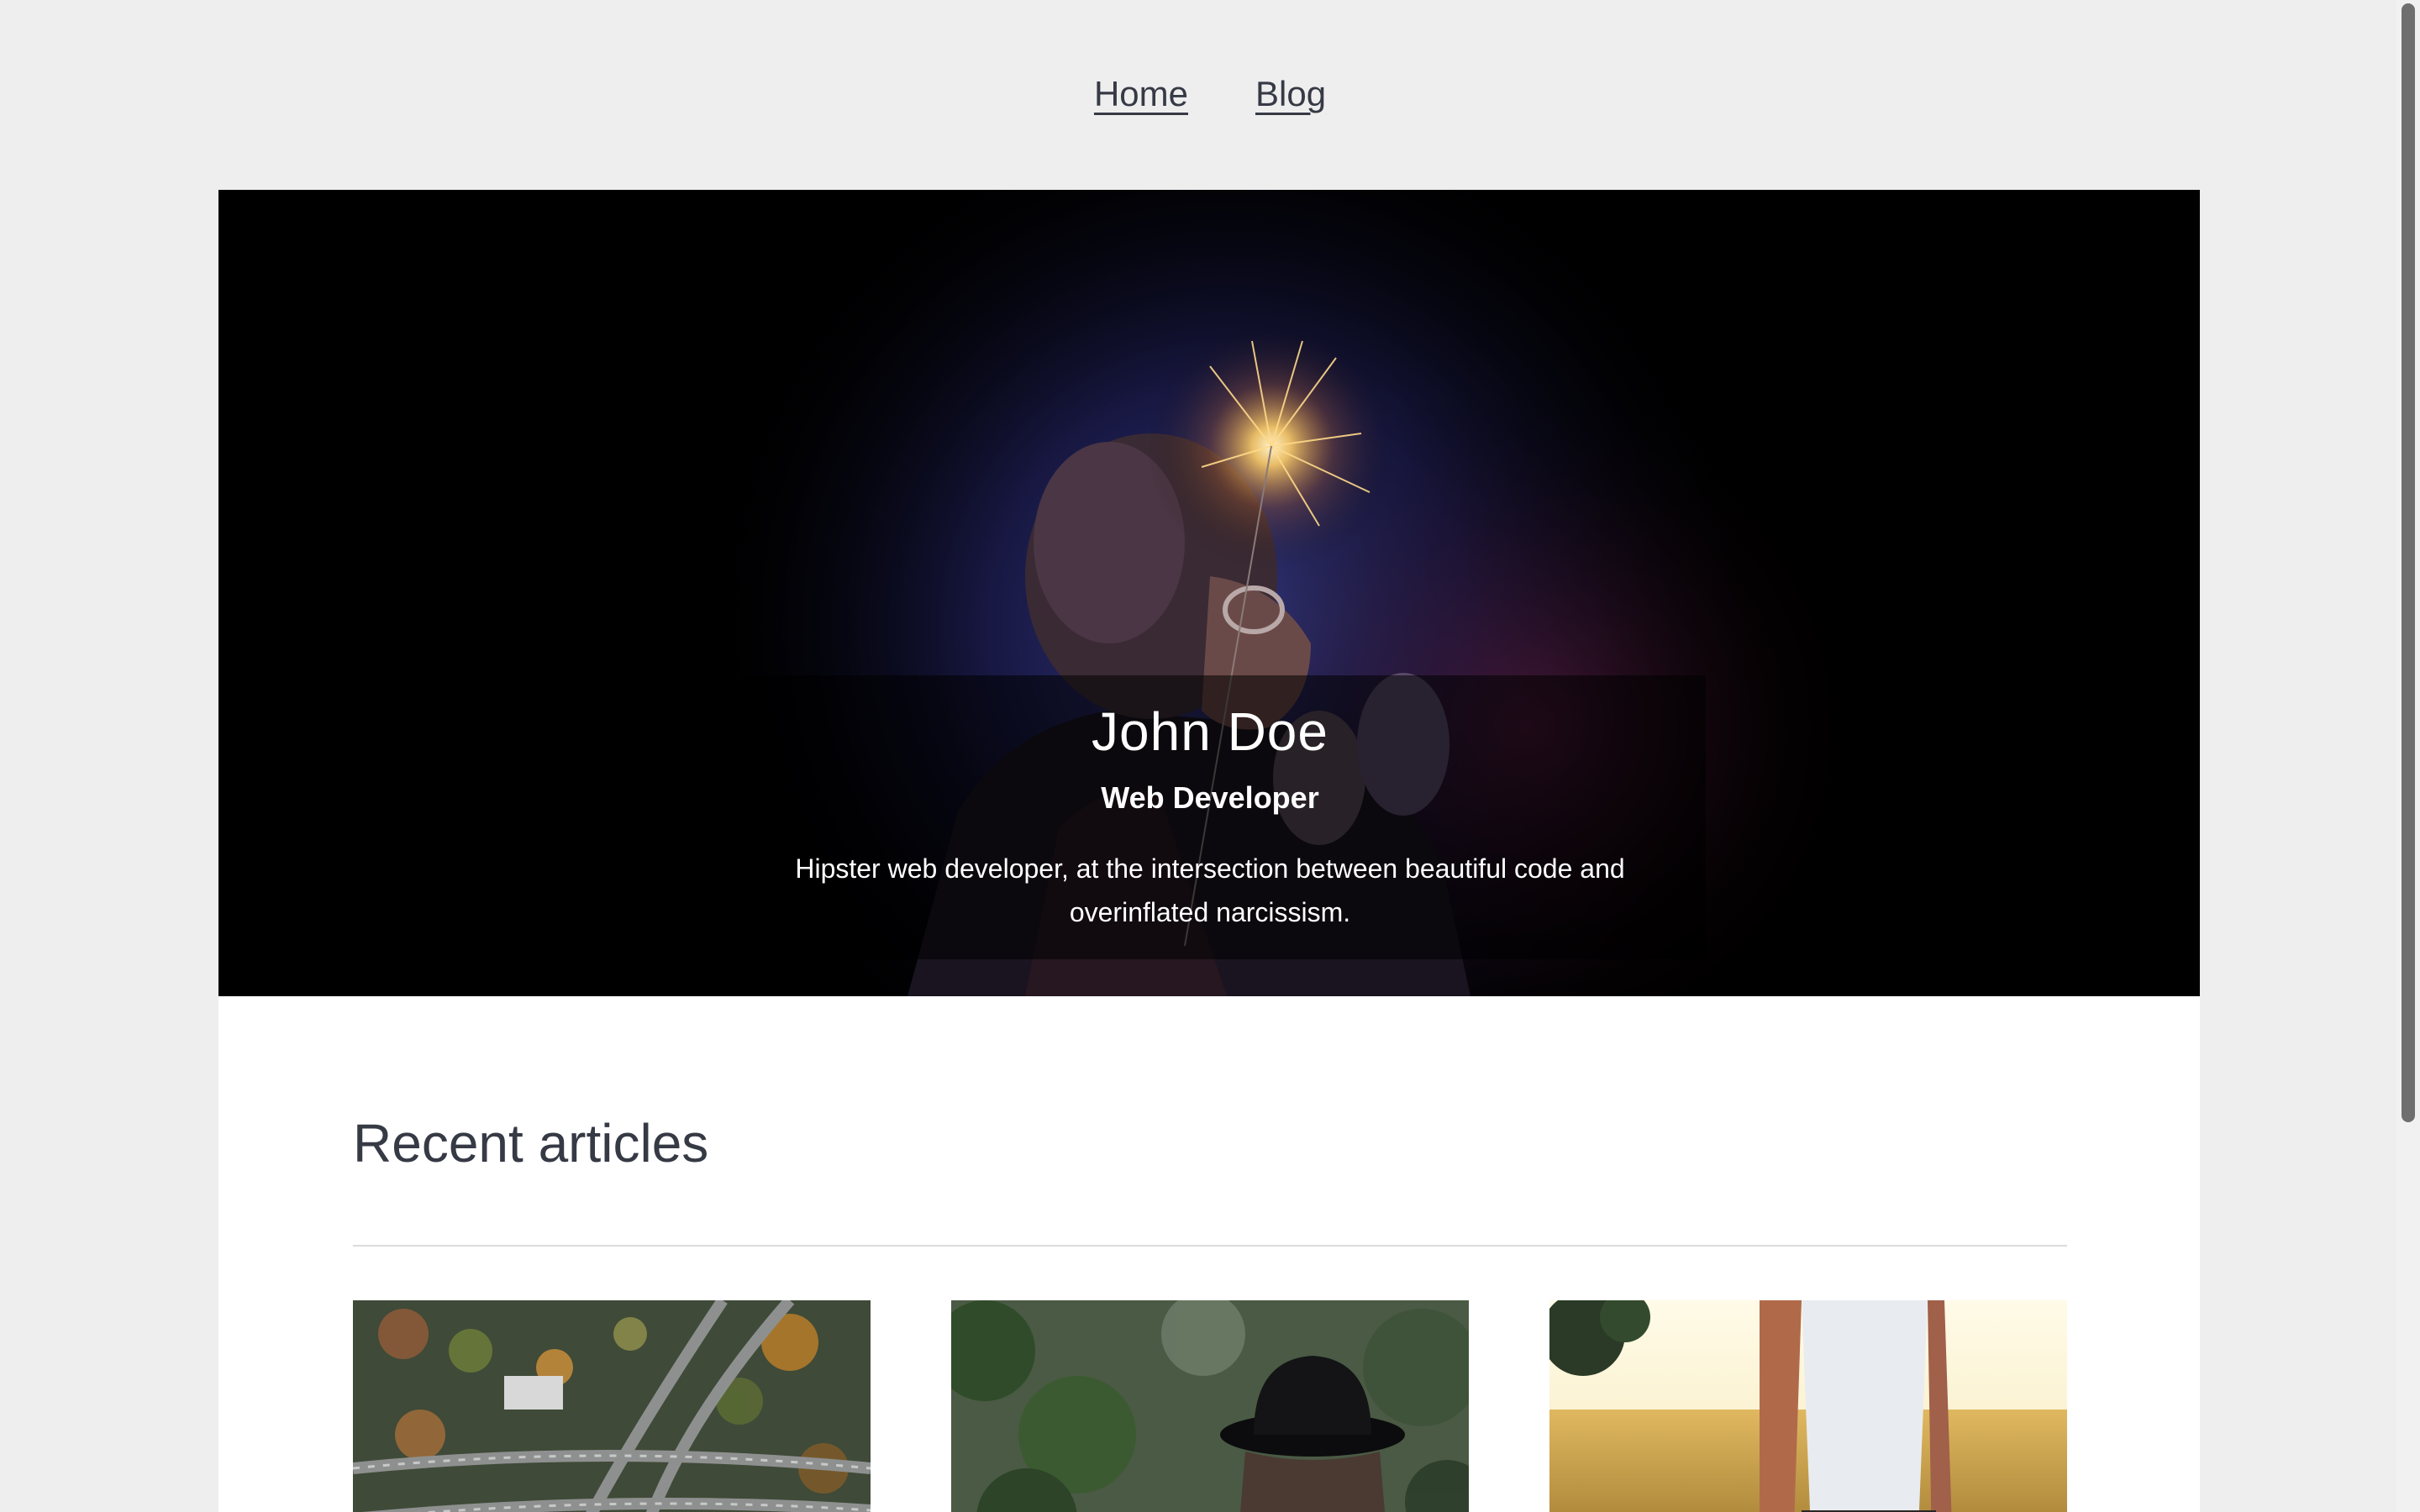  I want to click on nav-link-home: Home, so click(1141, 94).